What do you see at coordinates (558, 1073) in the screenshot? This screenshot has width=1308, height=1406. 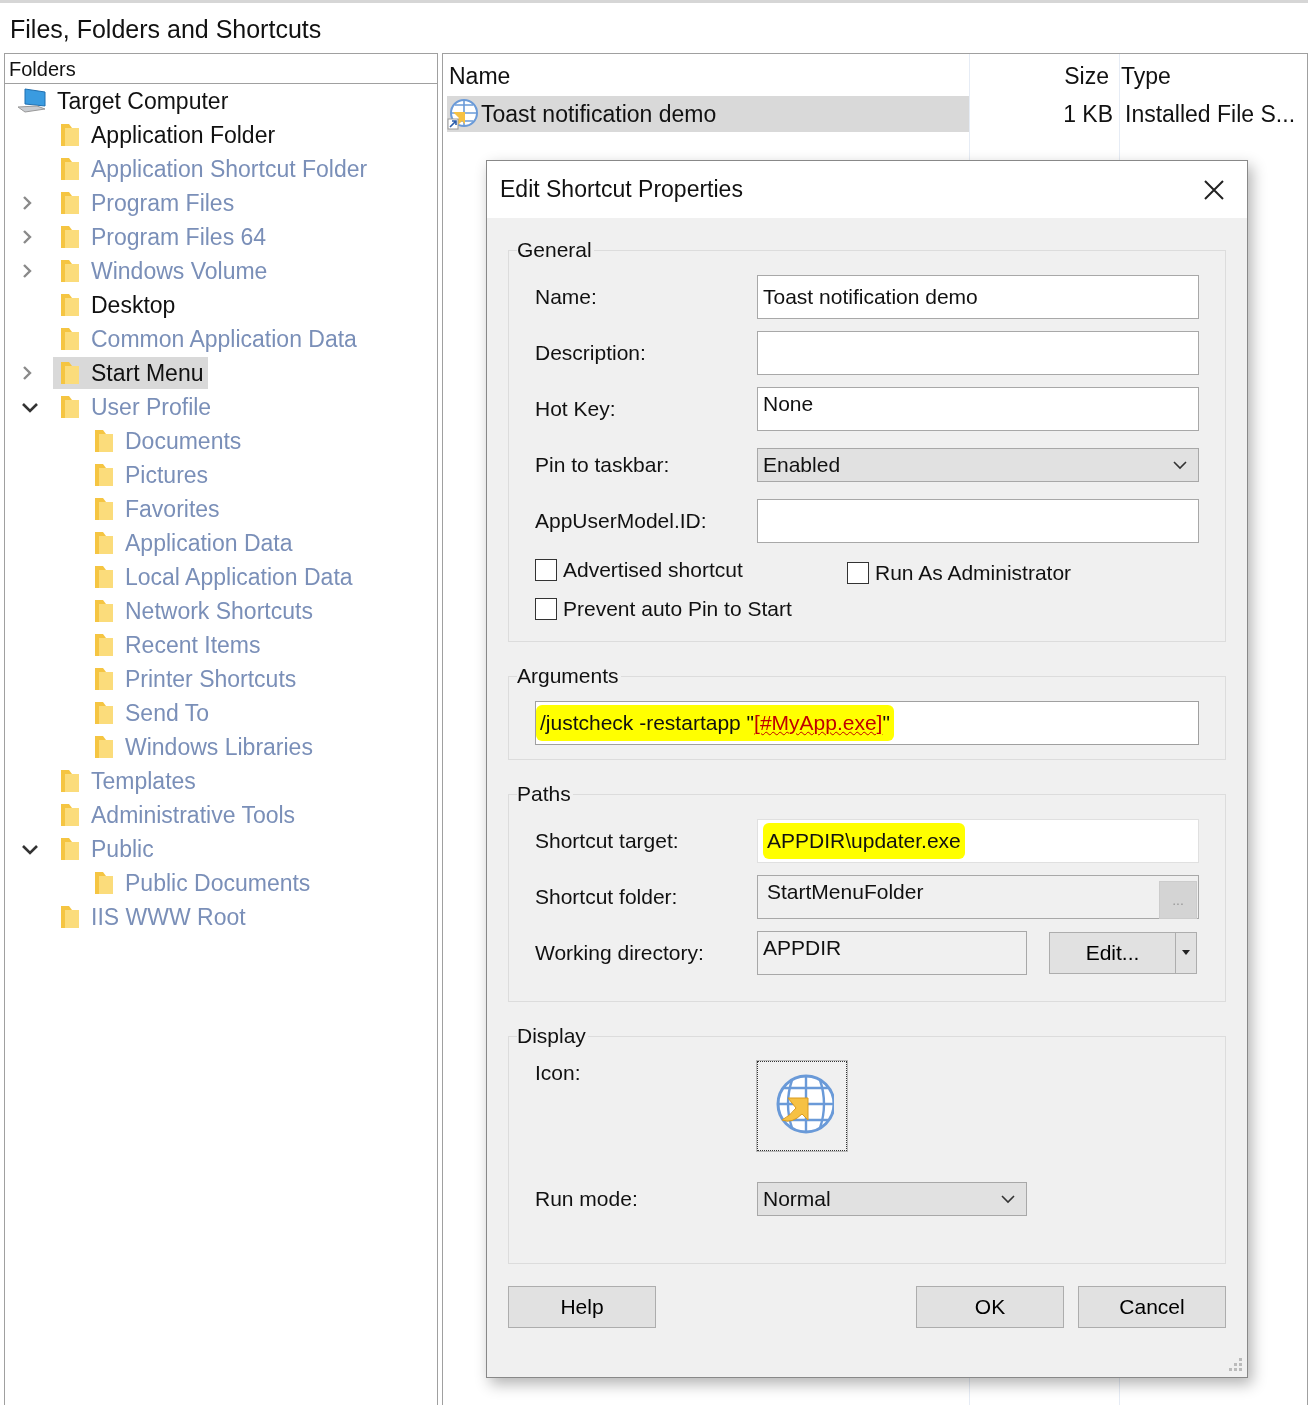 I see `field-label: Icon:` at bounding box center [558, 1073].